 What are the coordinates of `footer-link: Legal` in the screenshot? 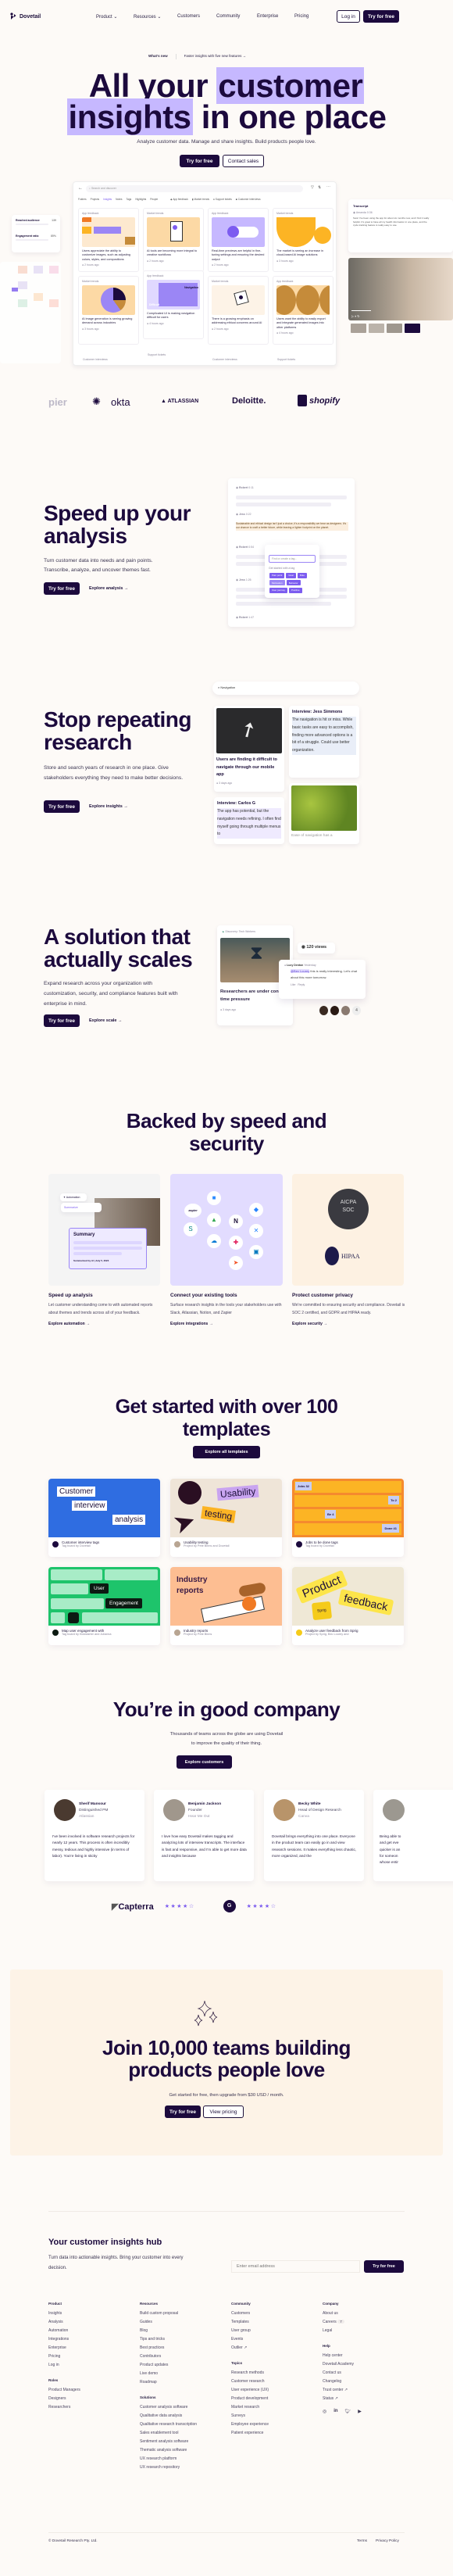 It's located at (364, 2330).